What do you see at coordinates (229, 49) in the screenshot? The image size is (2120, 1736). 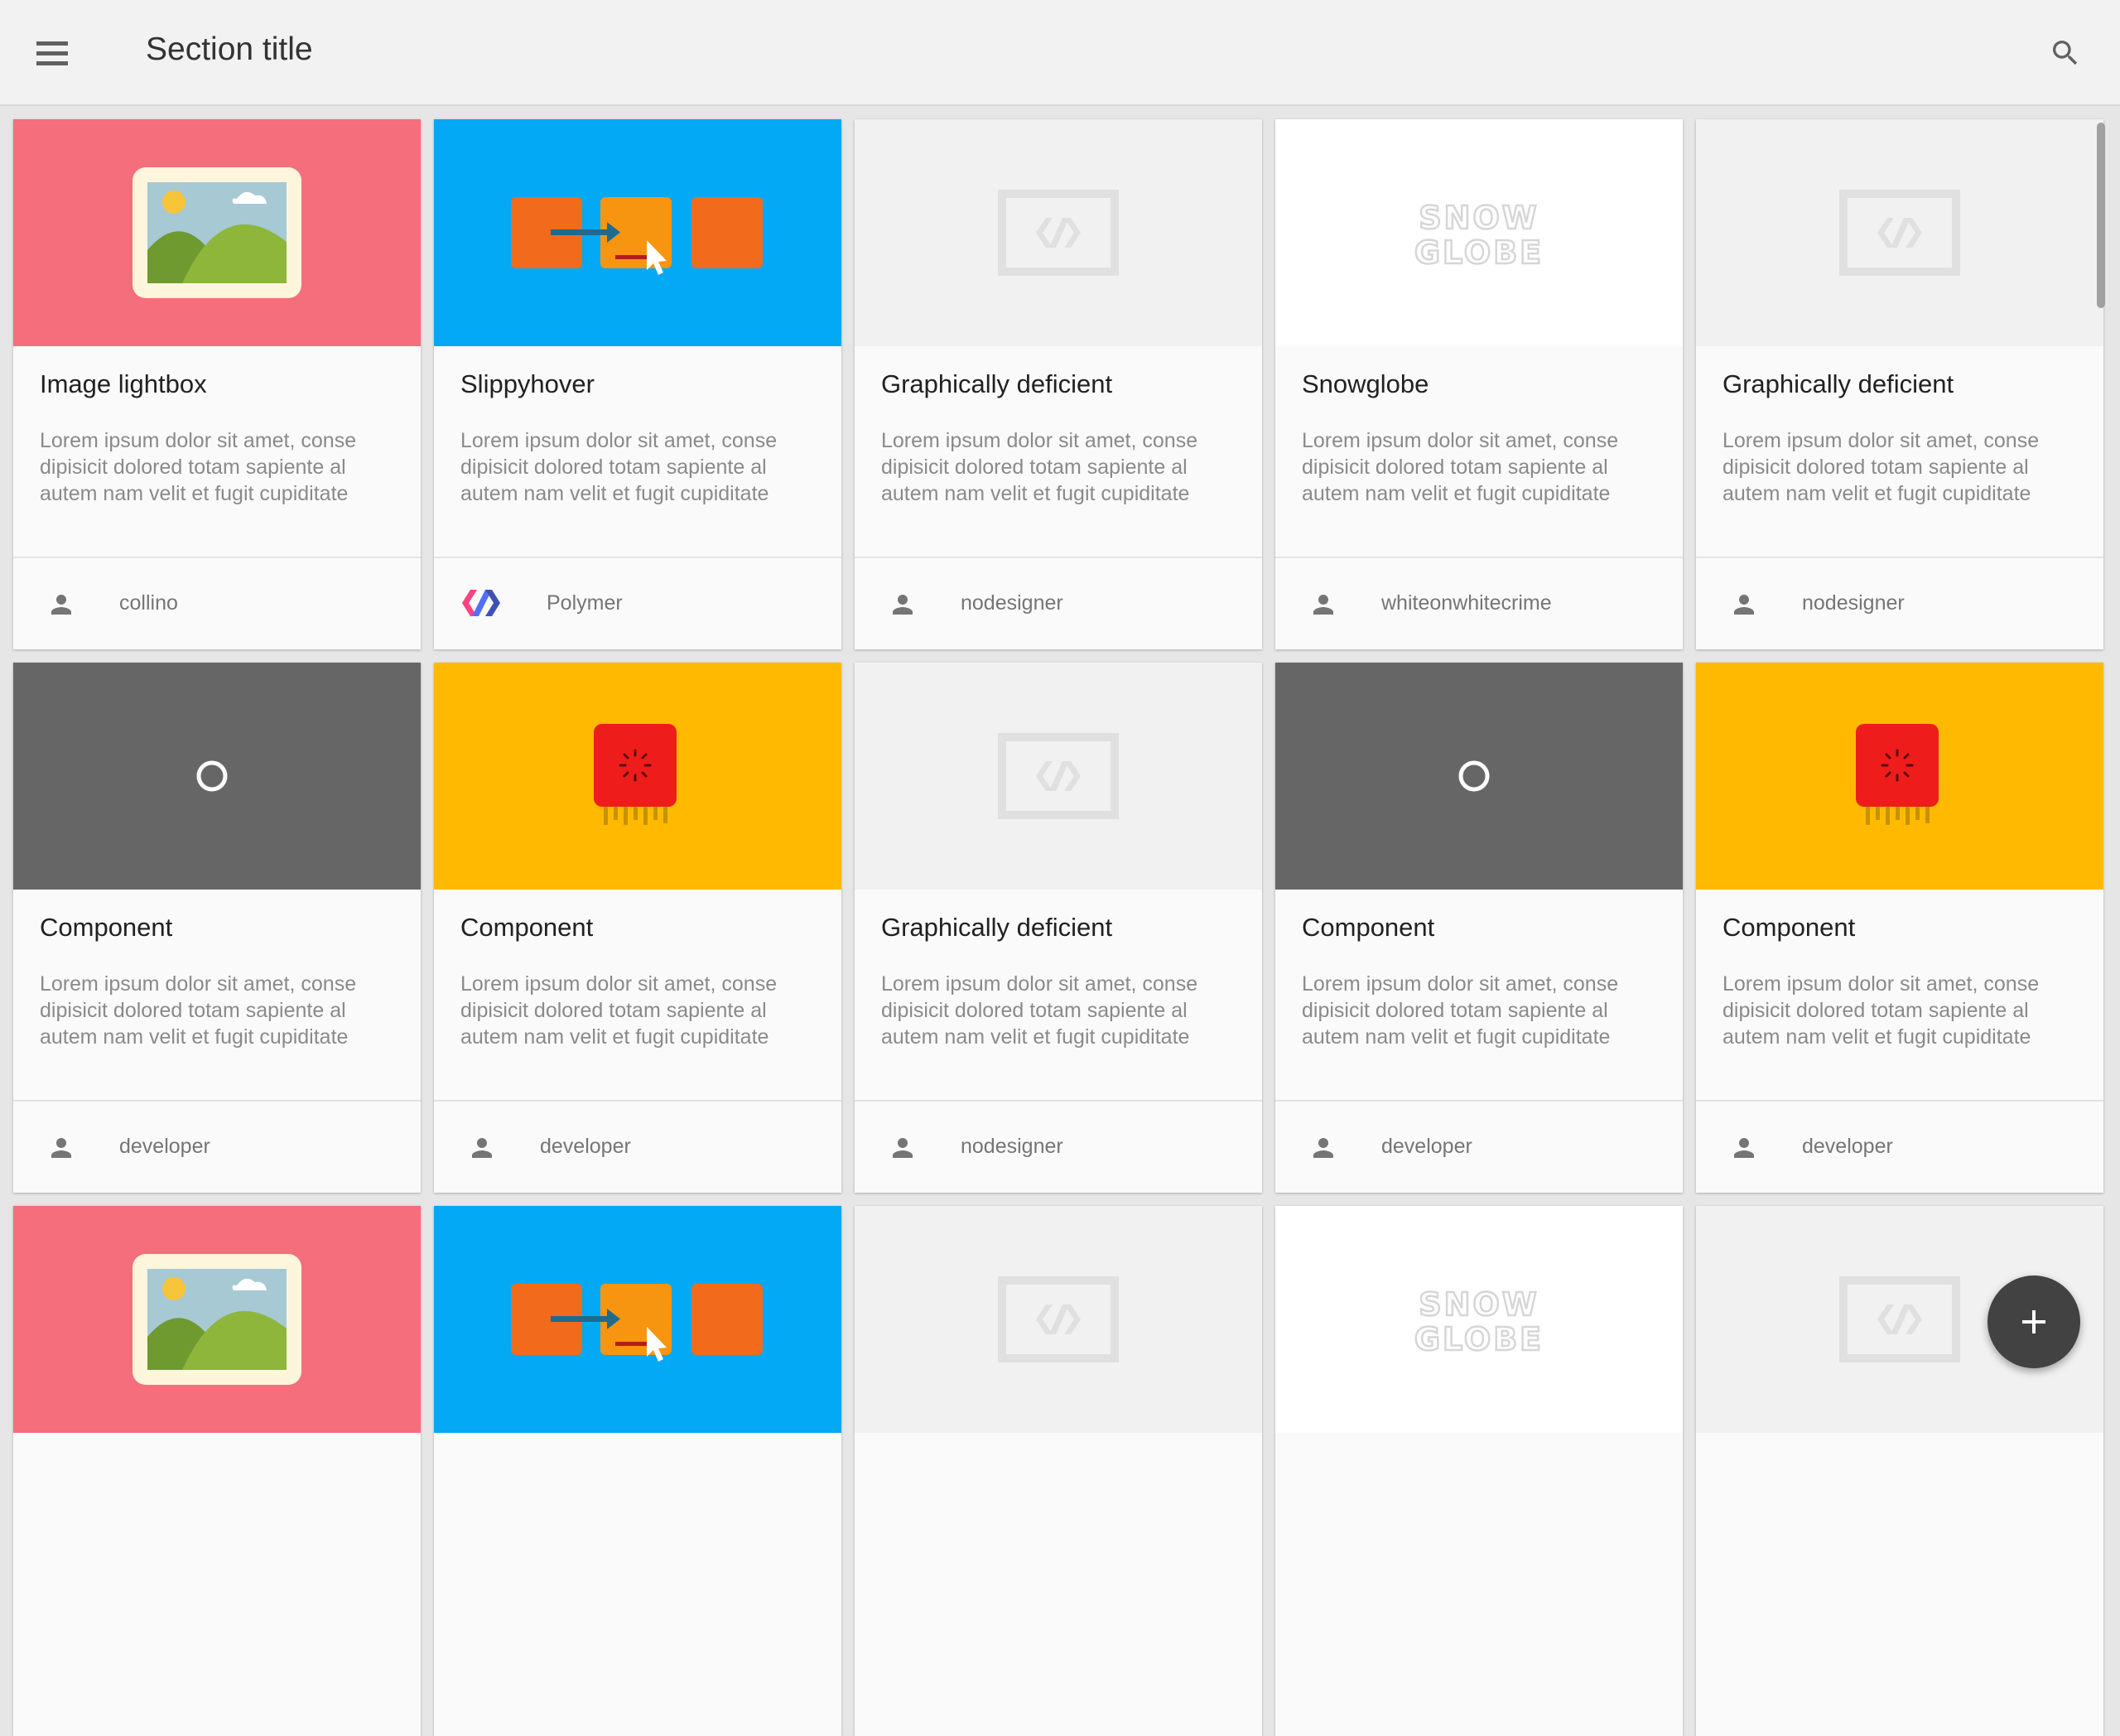 I see `page-title: Section title` at bounding box center [229, 49].